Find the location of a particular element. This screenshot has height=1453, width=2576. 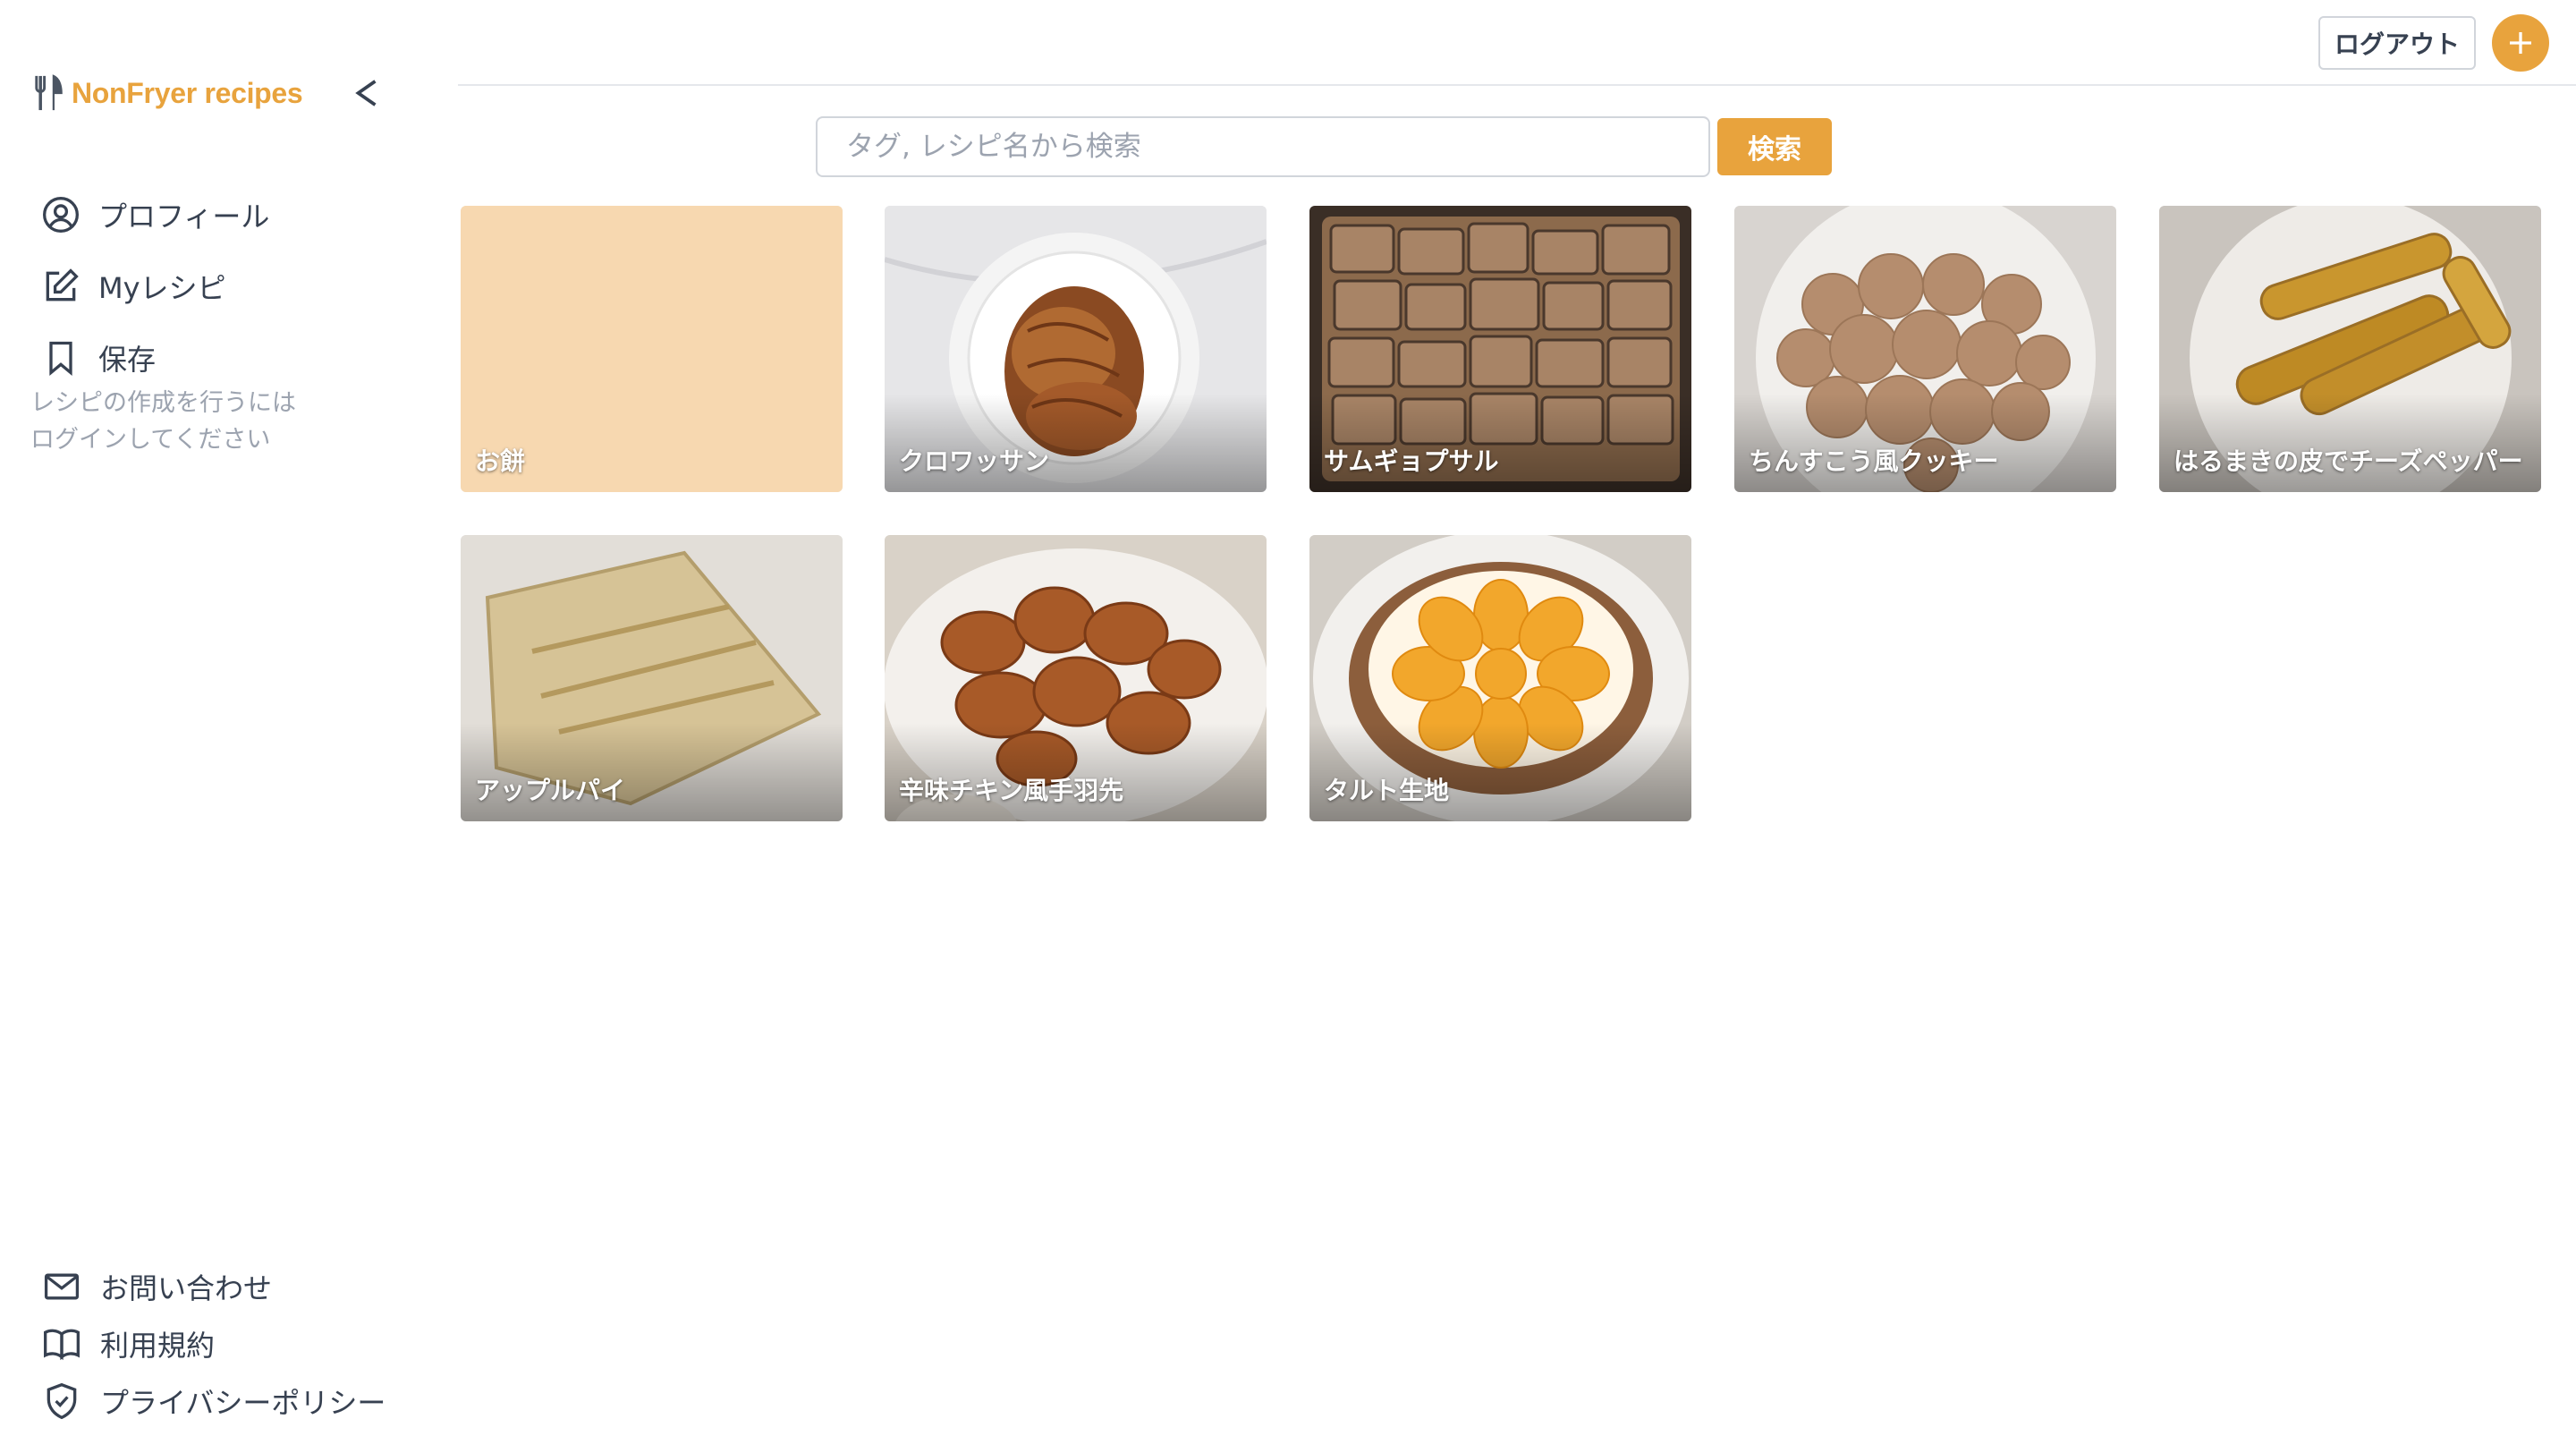

top-bar: ログアウト is located at coordinates (1517, 43).